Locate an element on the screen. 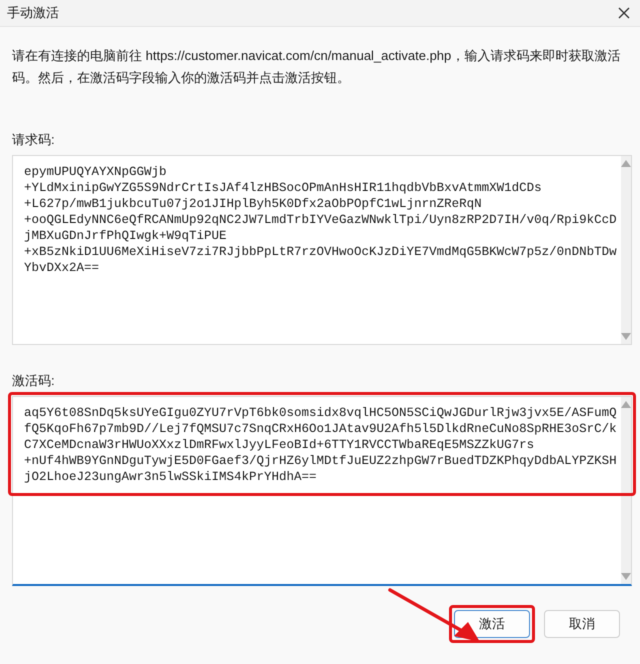  code-line: +ooQGLEdyNNC6eQfRCANmUp92qNC2JW7LmdTrbIYVeGazWNwklTpi/Uyn8zRP2D7IH/v0q/Rpi9kCcD is located at coordinates (320, 220).